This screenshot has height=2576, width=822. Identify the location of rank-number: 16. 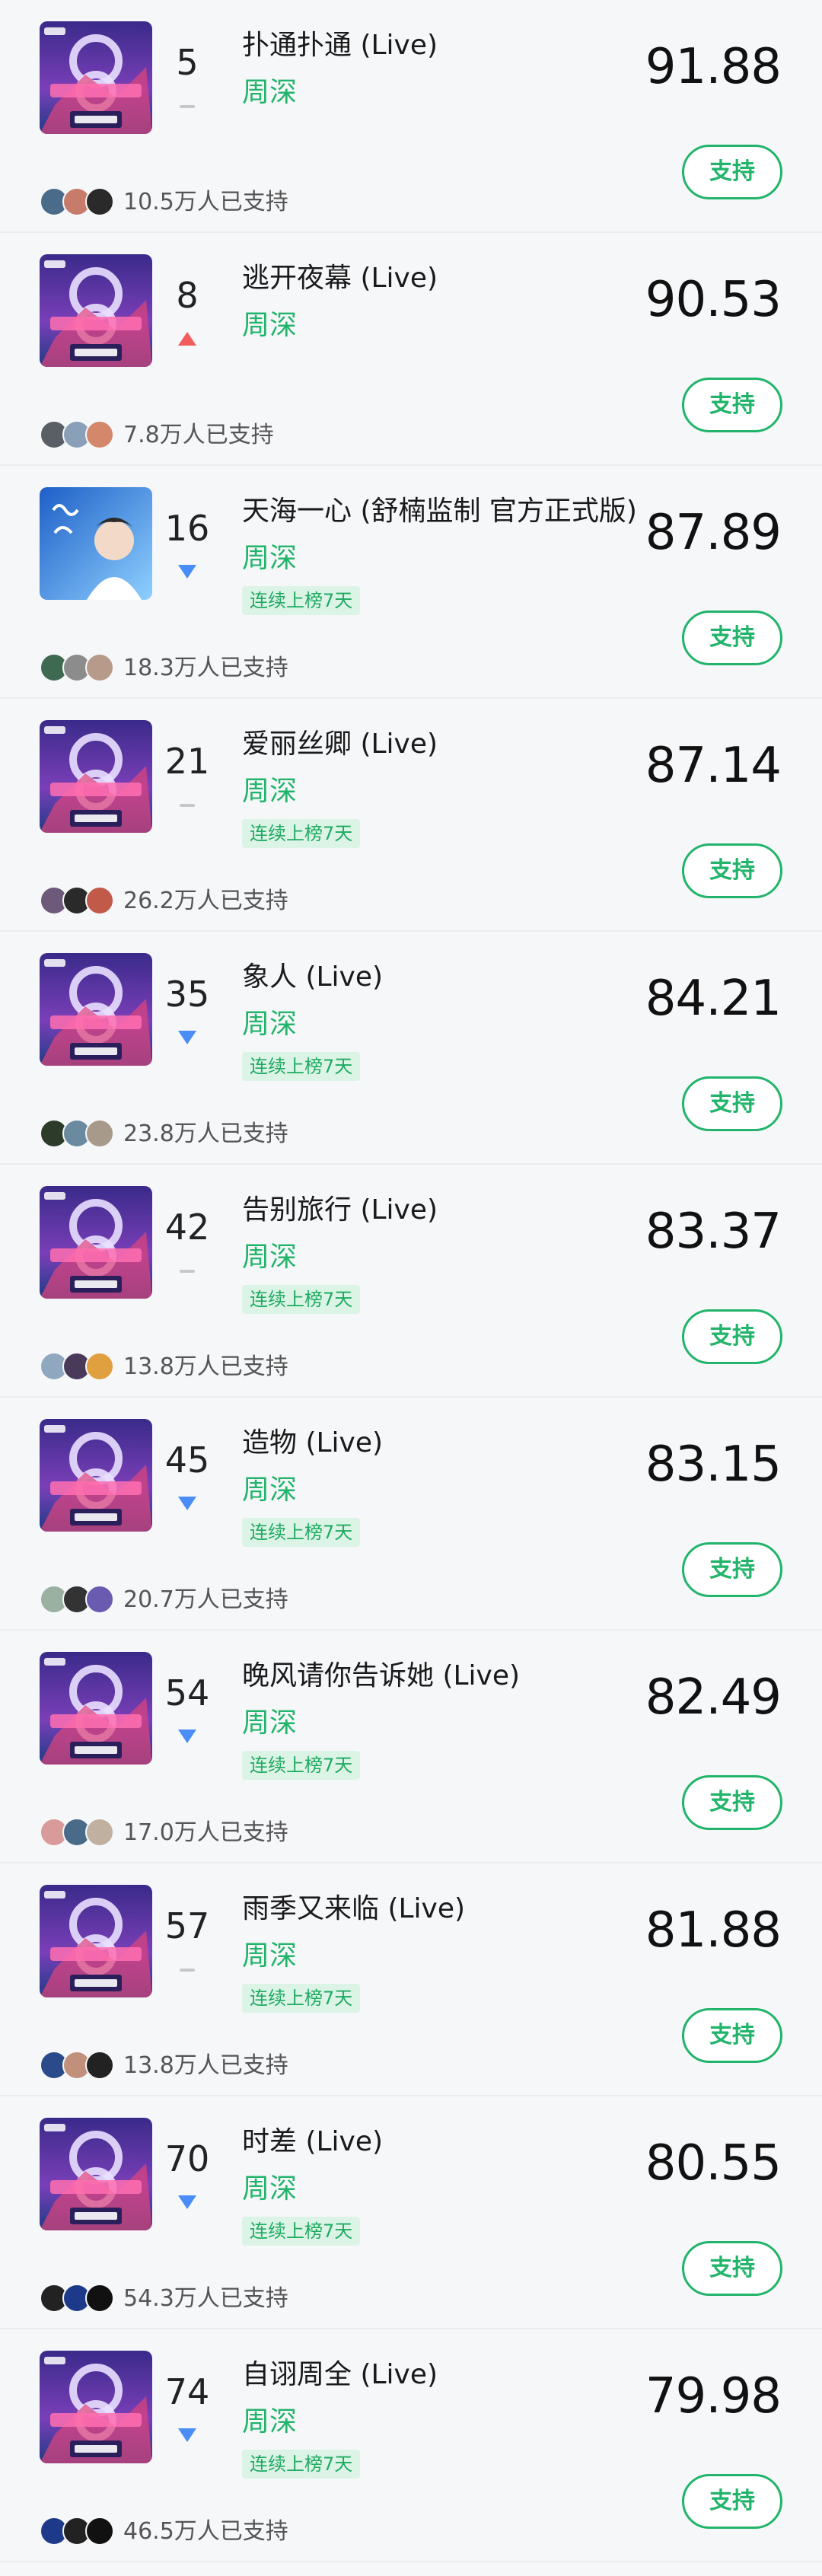
(187, 528).